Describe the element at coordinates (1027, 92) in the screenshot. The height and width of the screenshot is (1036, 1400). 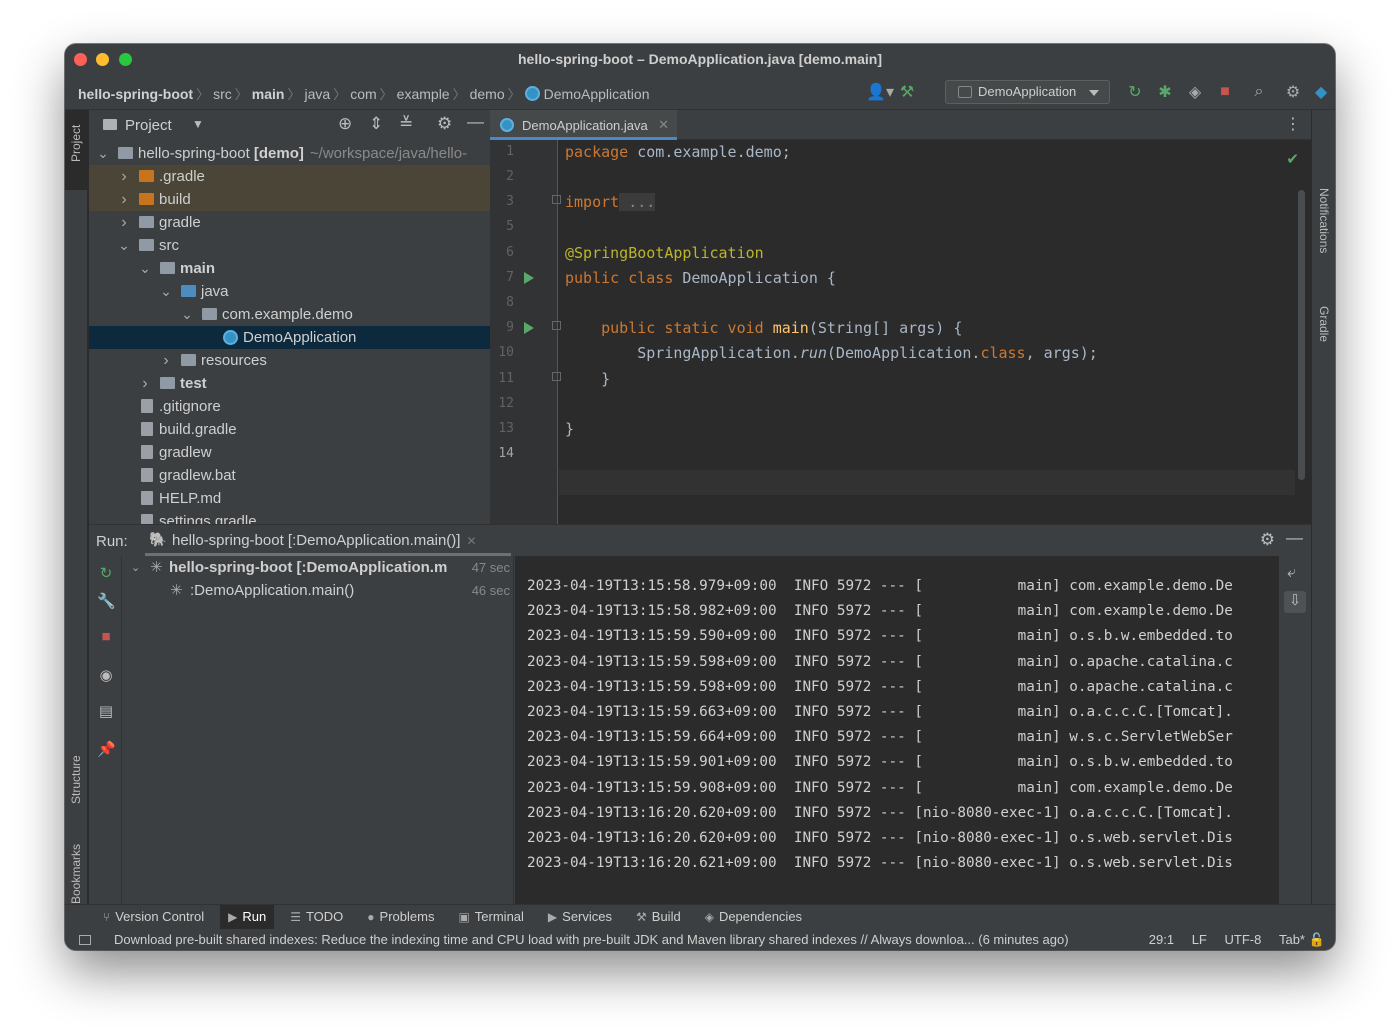
I see `run-configuration-select: DemoApplication` at that location.